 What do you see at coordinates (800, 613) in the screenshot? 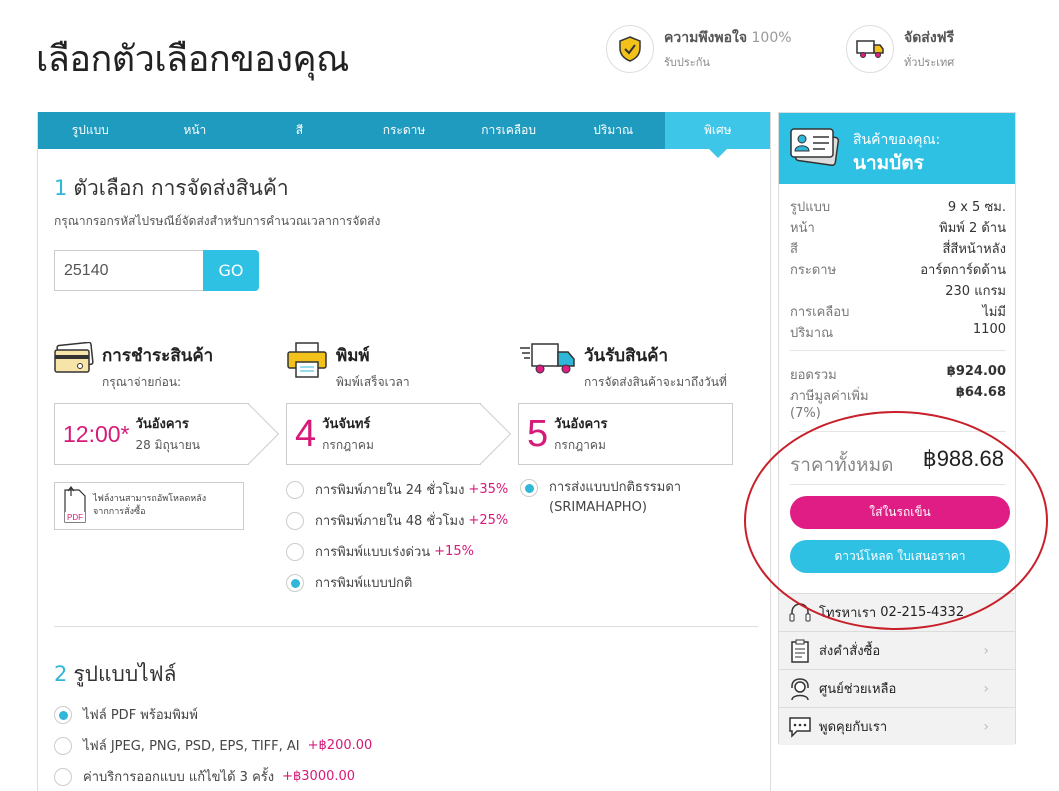
I see `headset-icon` at bounding box center [800, 613].